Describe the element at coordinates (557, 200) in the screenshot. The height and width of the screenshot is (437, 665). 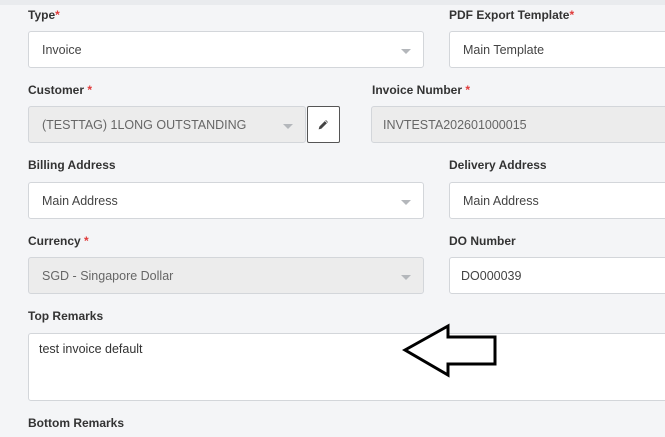
I see `delivery-address-select: Main Address` at that location.